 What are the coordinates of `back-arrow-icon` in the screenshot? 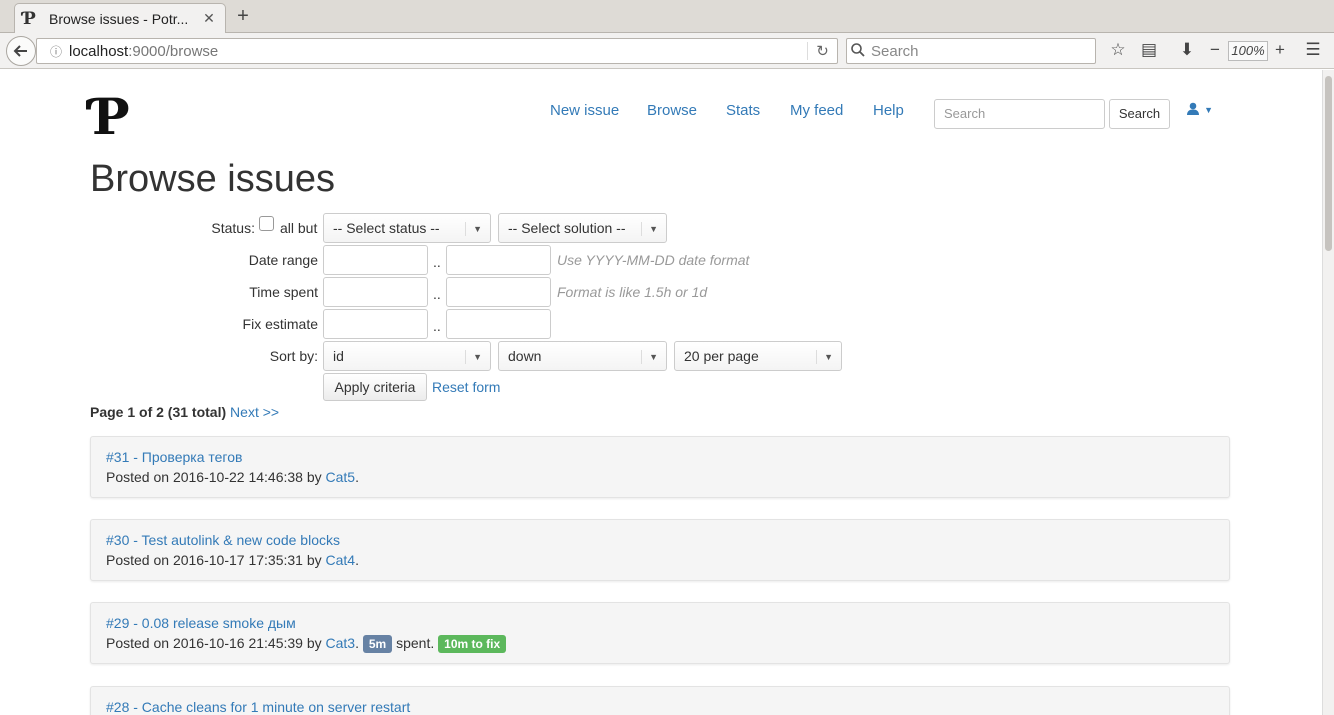 It's located at (20, 51).